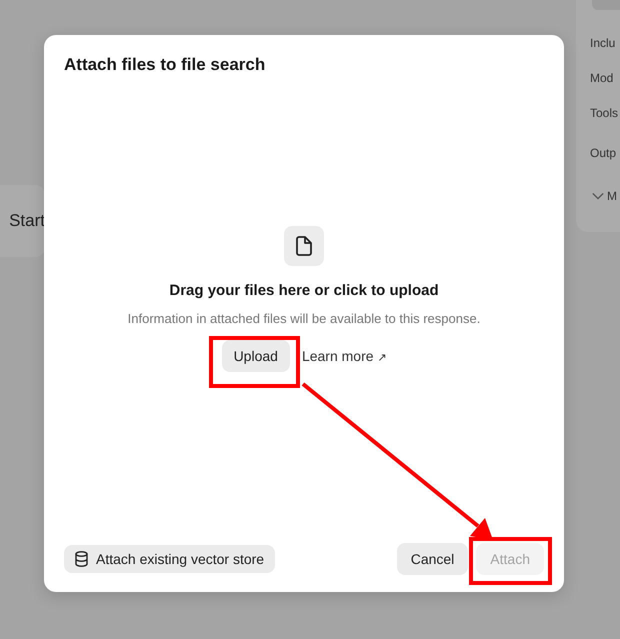 The width and height of the screenshot is (620, 639). I want to click on side-label: Inclu, so click(602, 43).